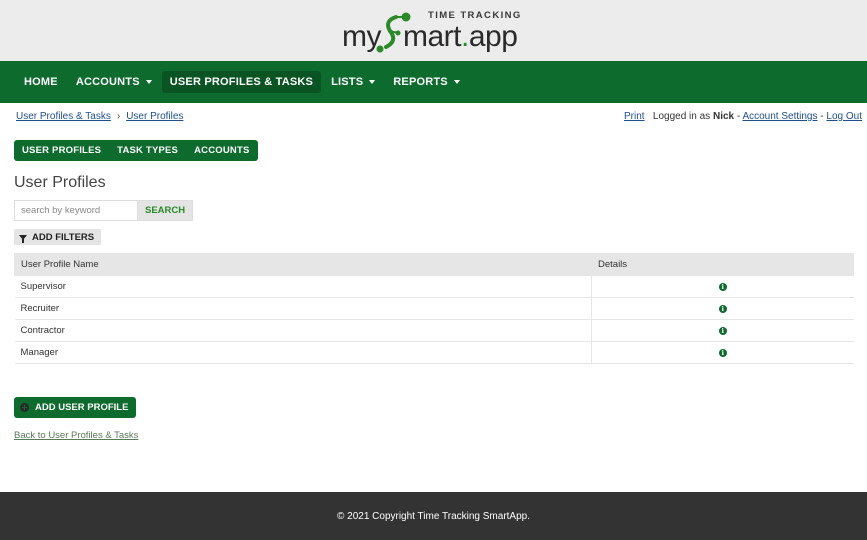  Describe the element at coordinates (76, 210) in the screenshot. I see `search-input` at that location.